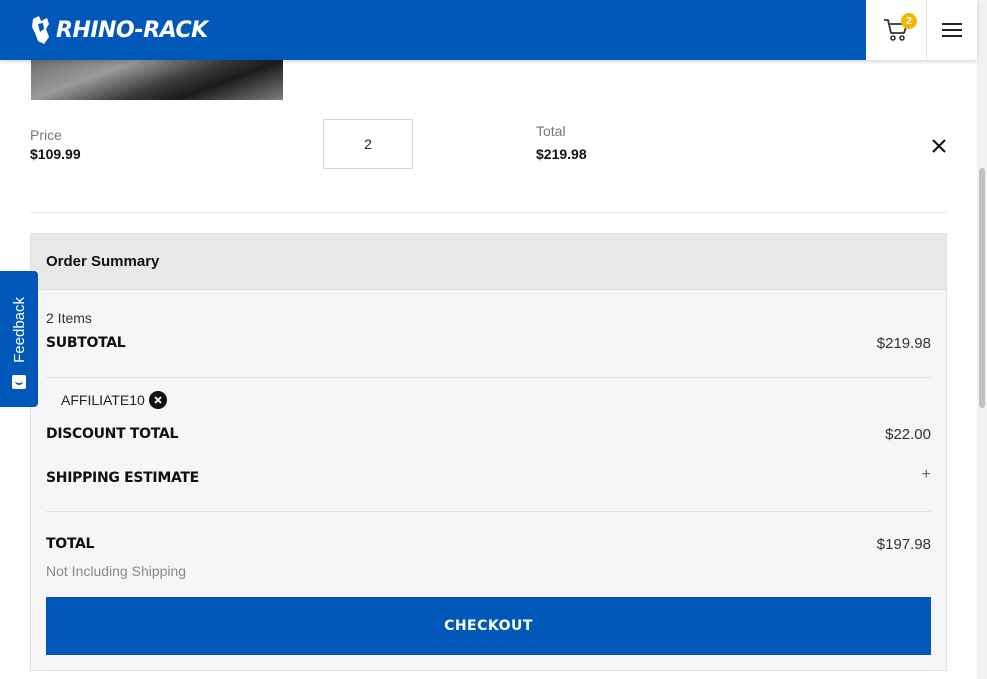  What do you see at coordinates (488, 262) in the screenshot?
I see `order-summary-title: Order Summary` at bounding box center [488, 262].